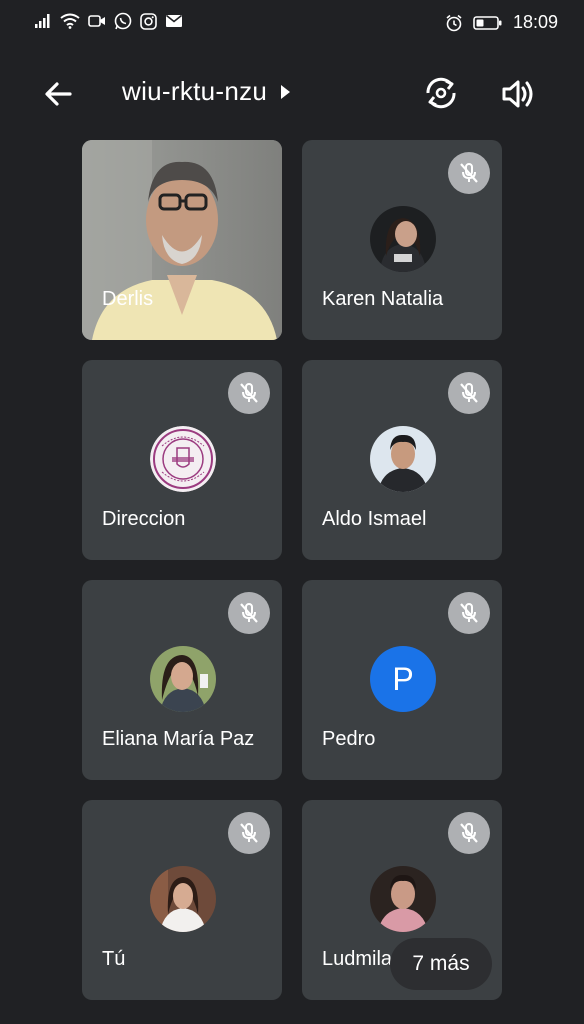 The width and height of the screenshot is (584, 1024). What do you see at coordinates (383, 299) in the screenshot?
I see `participant-name: Karen Natalia` at bounding box center [383, 299].